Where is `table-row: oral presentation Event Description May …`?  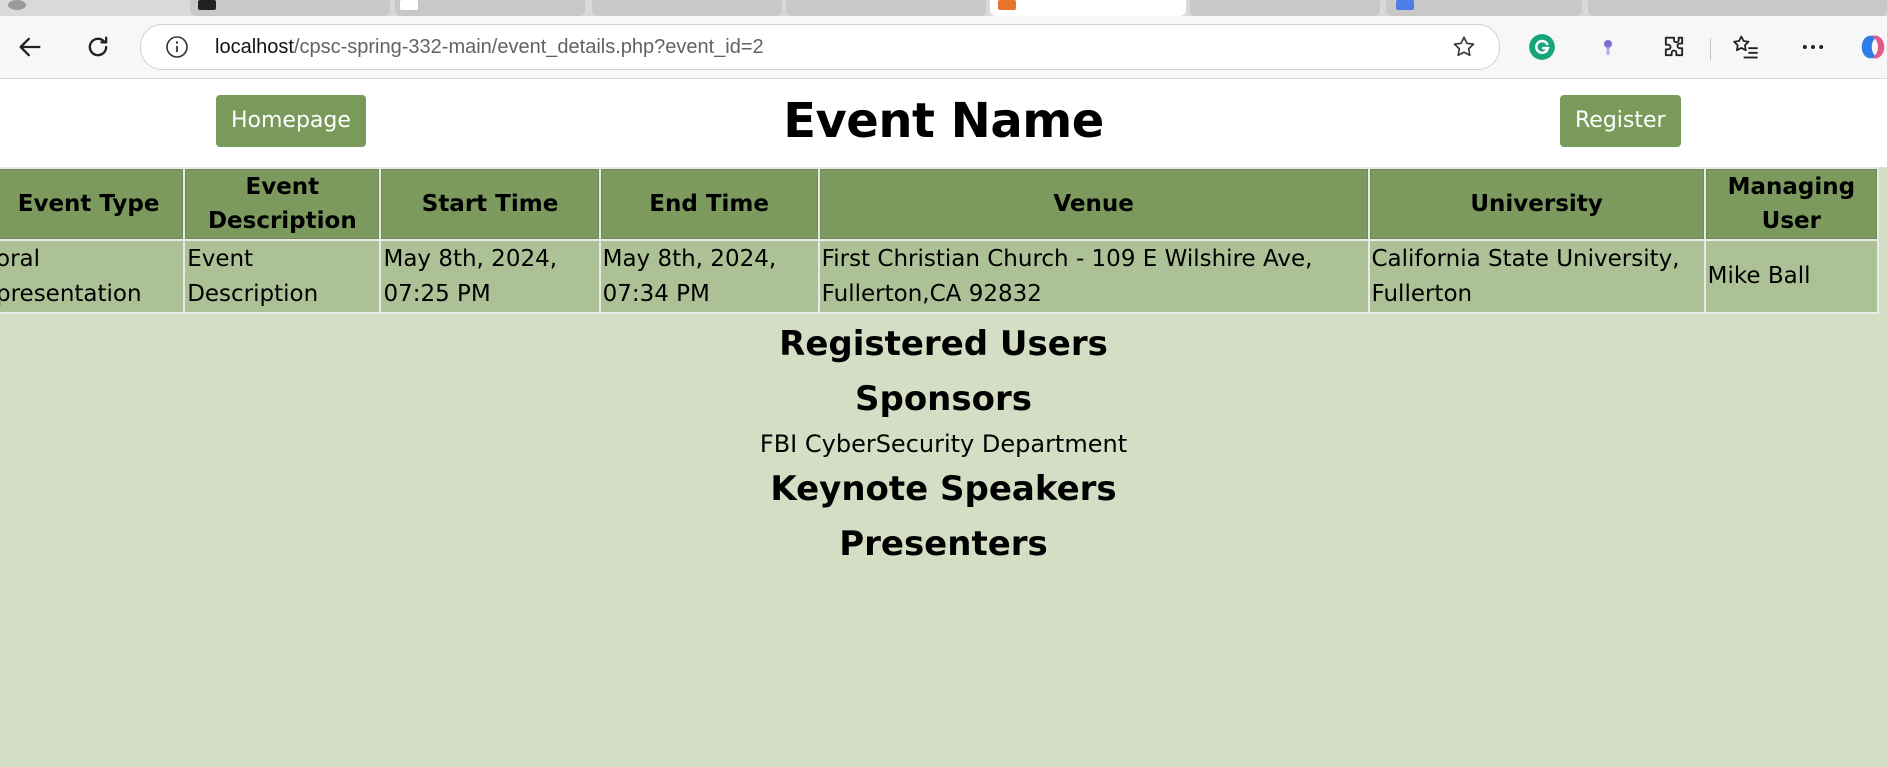 table-row: oral presentation Event Description May … is located at coordinates (938, 276).